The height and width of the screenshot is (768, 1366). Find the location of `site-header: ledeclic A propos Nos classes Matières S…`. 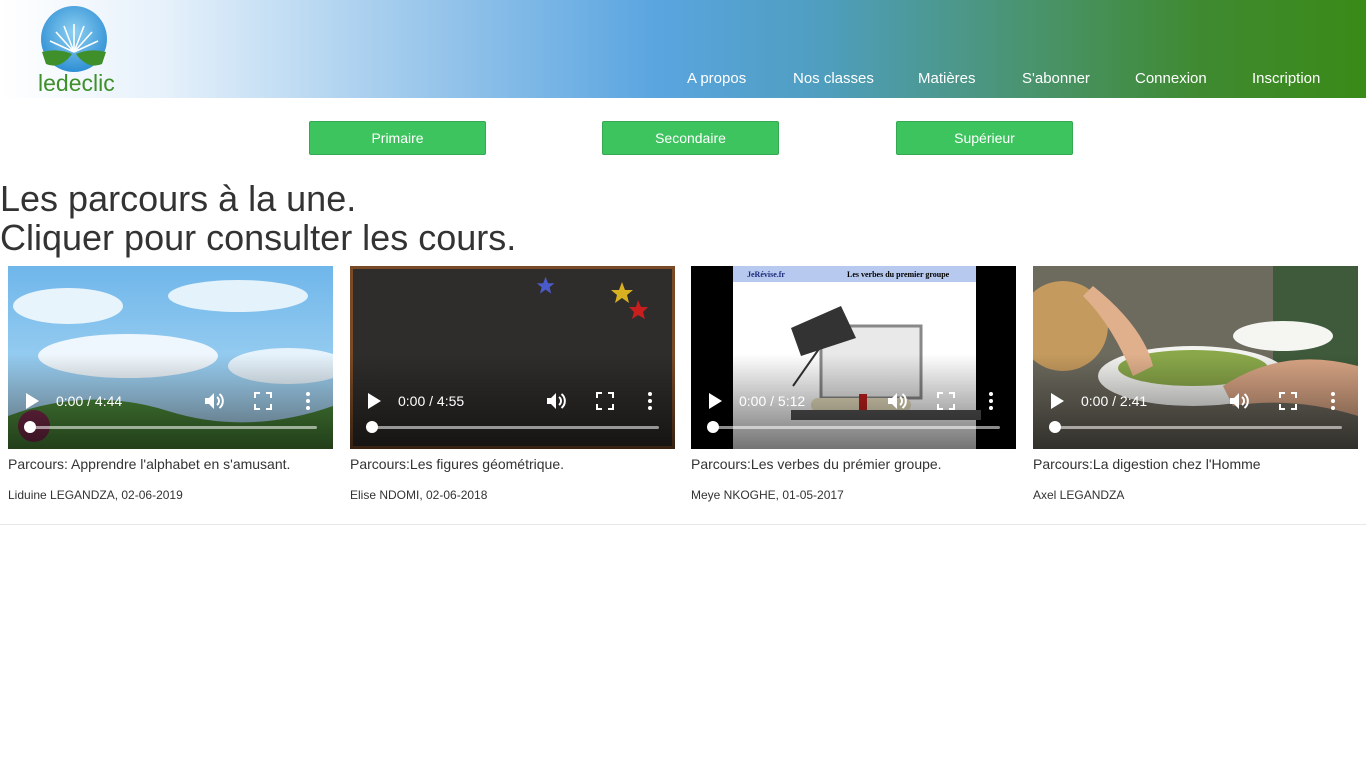

site-header: ledeclic A propos Nos classes Matières S… is located at coordinates (683, 49).